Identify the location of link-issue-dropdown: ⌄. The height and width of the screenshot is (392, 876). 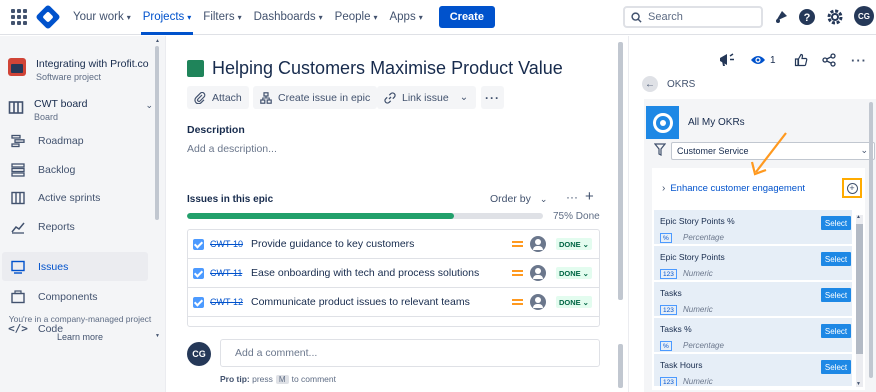
(464, 97).